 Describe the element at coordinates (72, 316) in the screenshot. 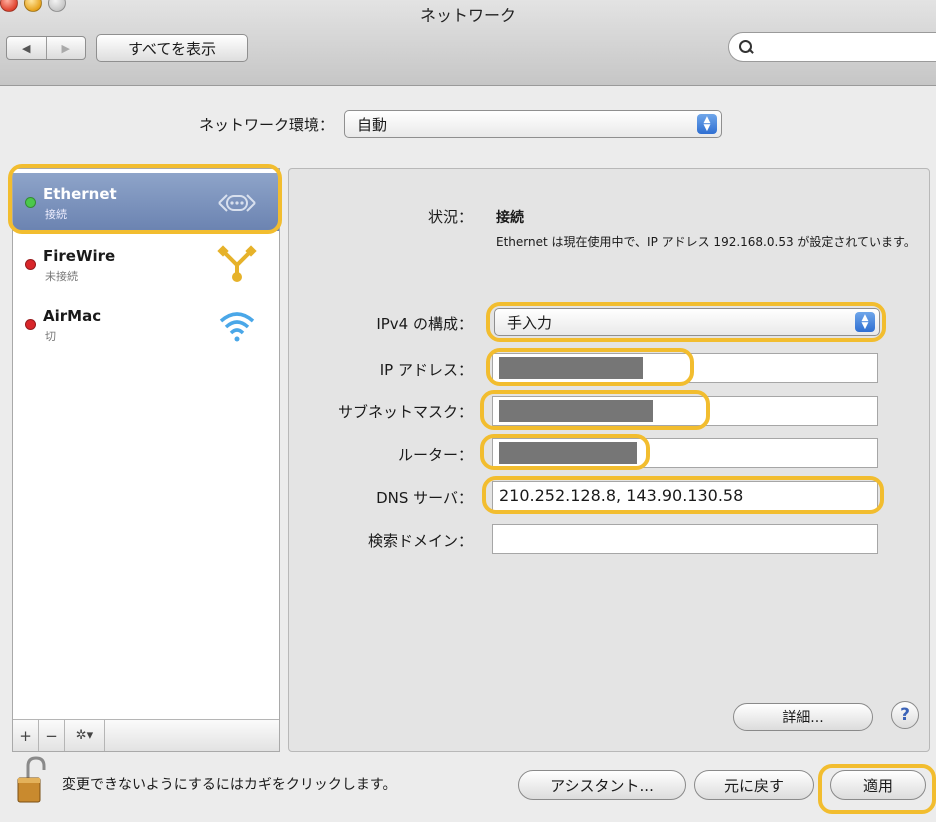

I see `service-name: AirMac` at that location.